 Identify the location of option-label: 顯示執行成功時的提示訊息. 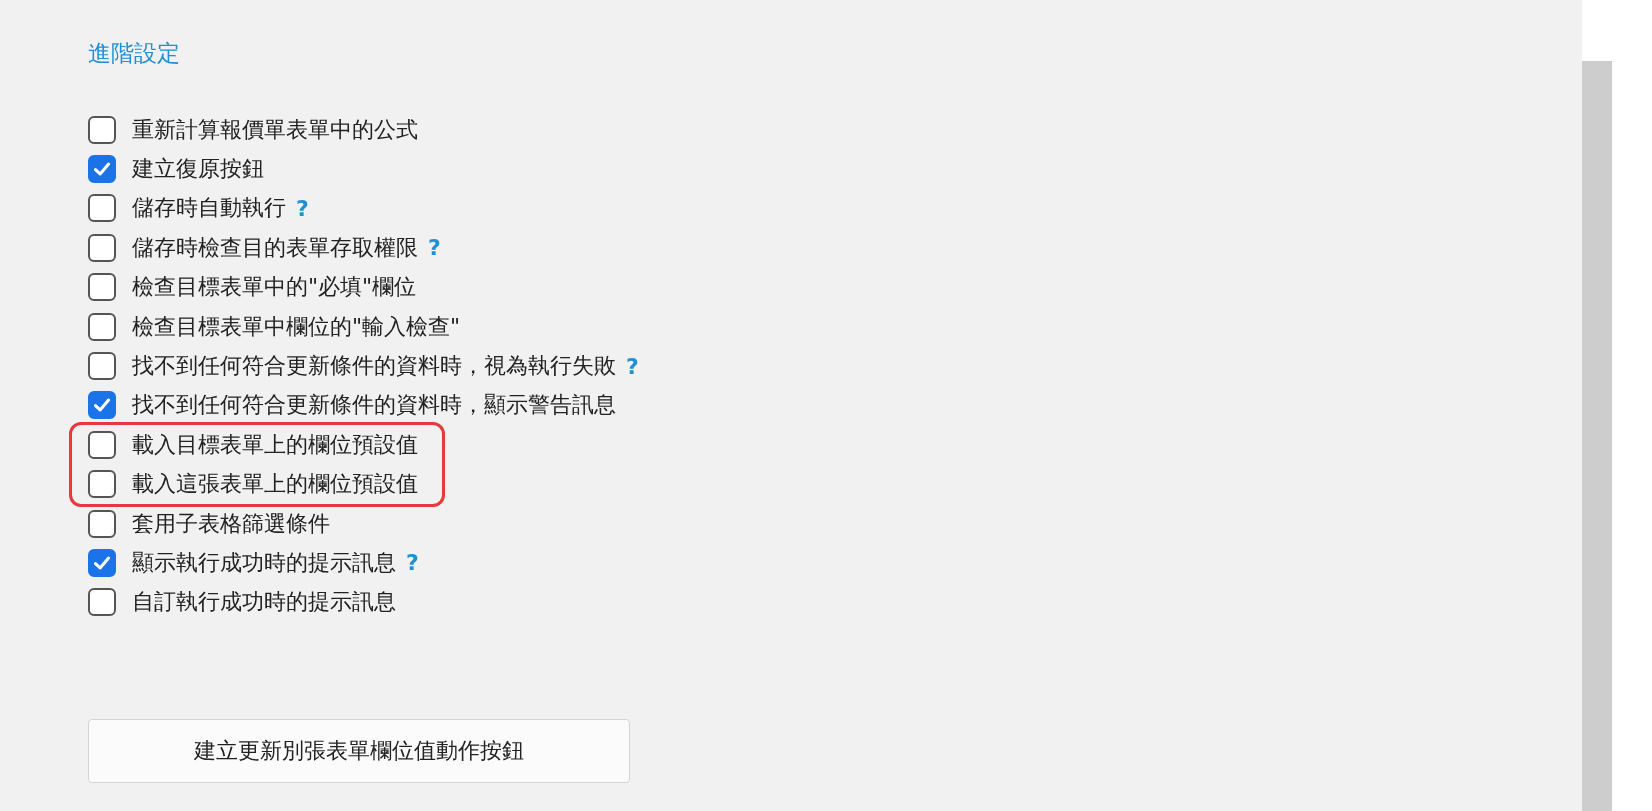
(264, 563).